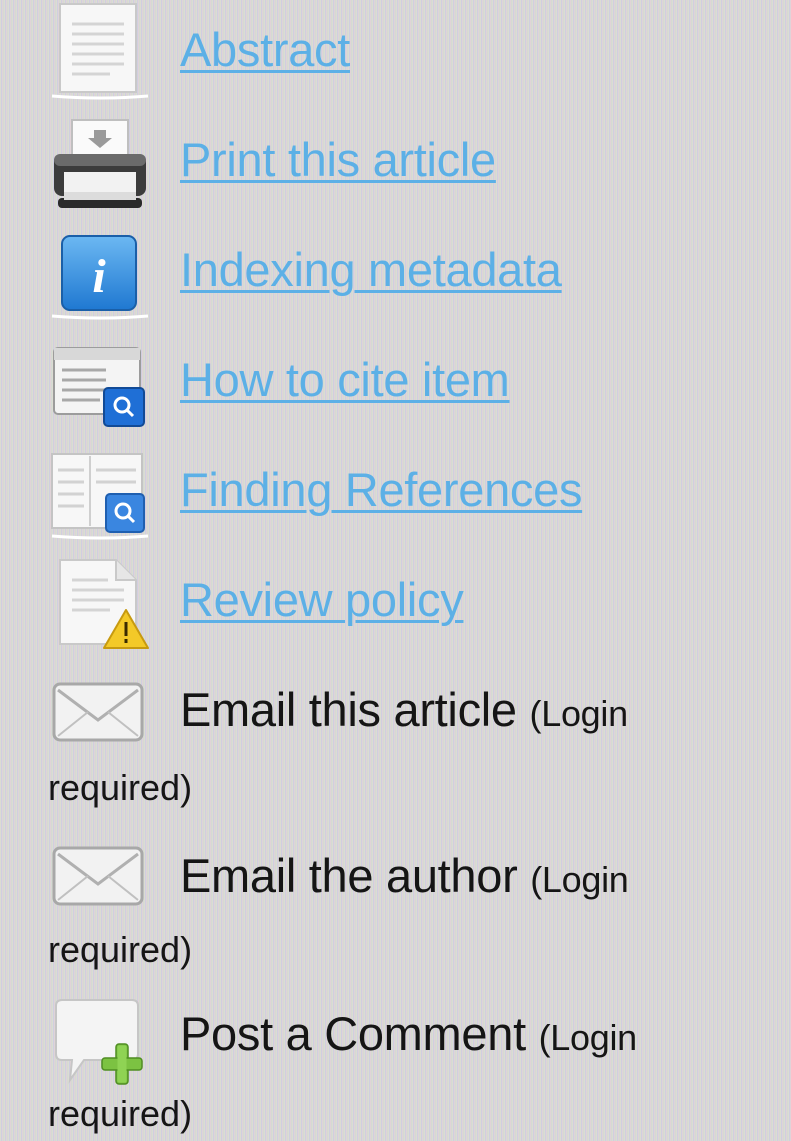  What do you see at coordinates (265, 49) in the screenshot?
I see `abstract-link: Abstract` at bounding box center [265, 49].